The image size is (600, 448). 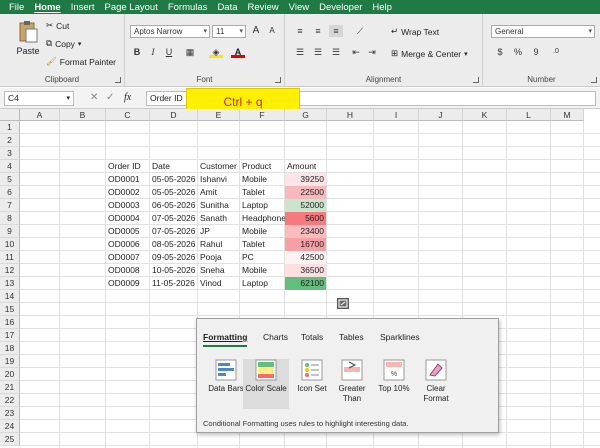 I want to click on row-header-23: 23, so click(x=10, y=413).